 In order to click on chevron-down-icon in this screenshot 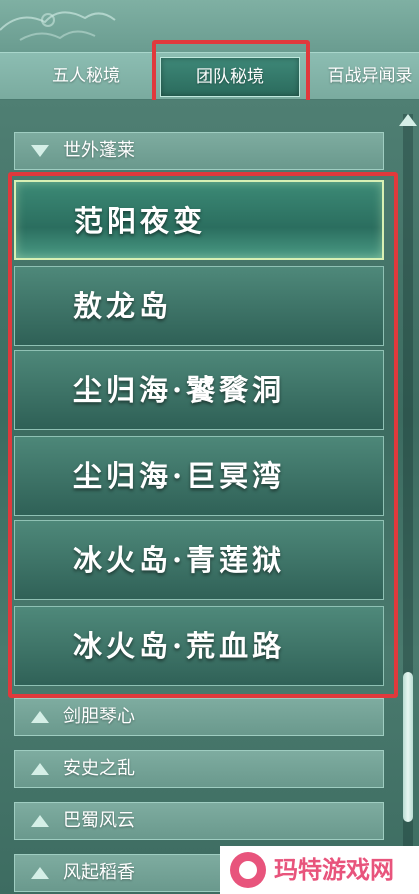, I will do `click(40, 151)`.